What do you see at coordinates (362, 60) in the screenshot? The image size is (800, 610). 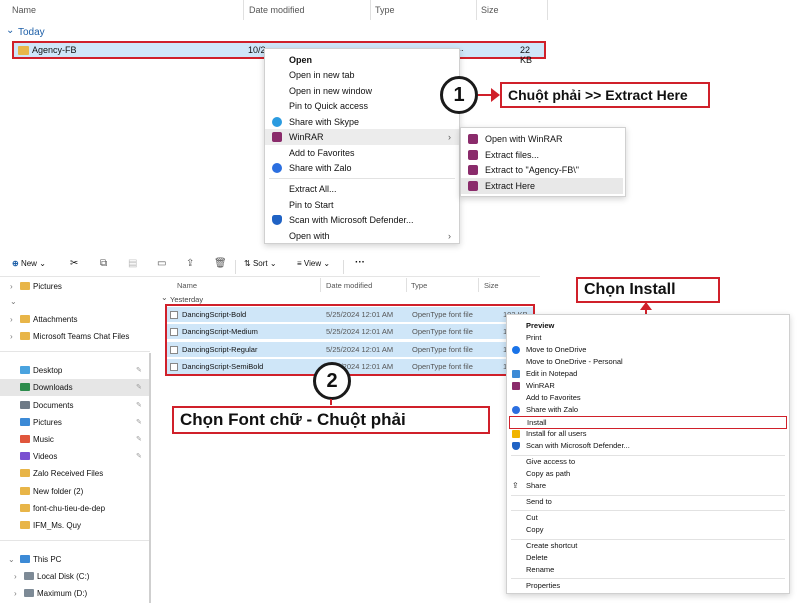 I see `menu-item-open: Open` at bounding box center [362, 60].